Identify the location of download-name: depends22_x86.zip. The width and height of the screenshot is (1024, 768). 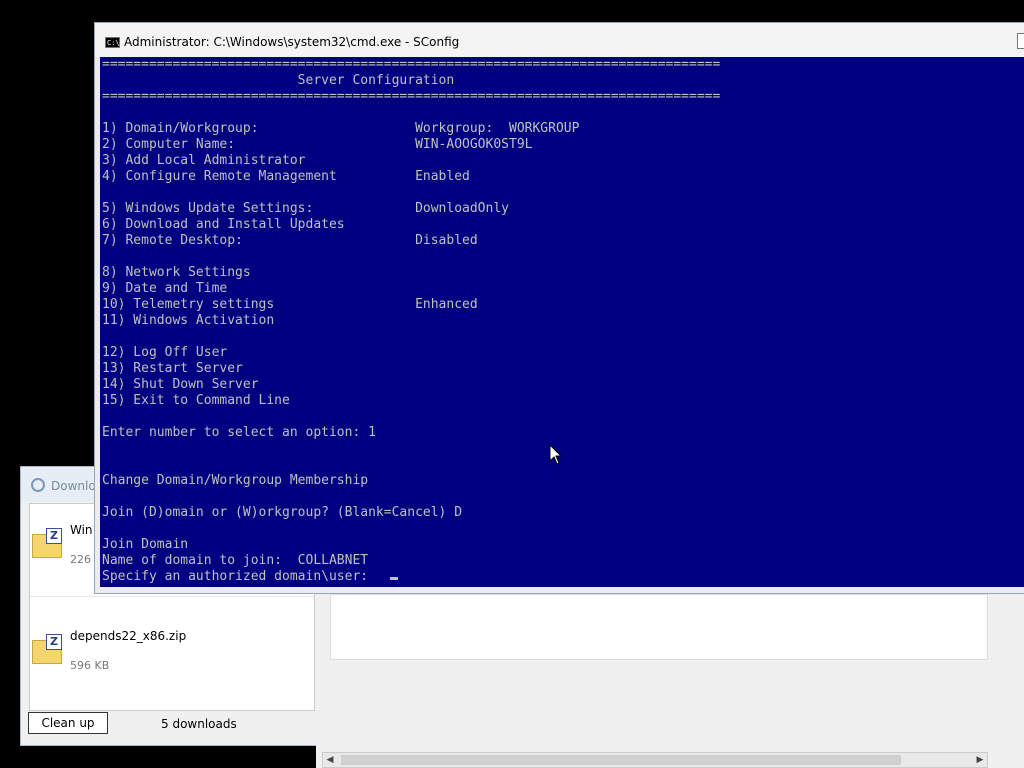
(128, 636).